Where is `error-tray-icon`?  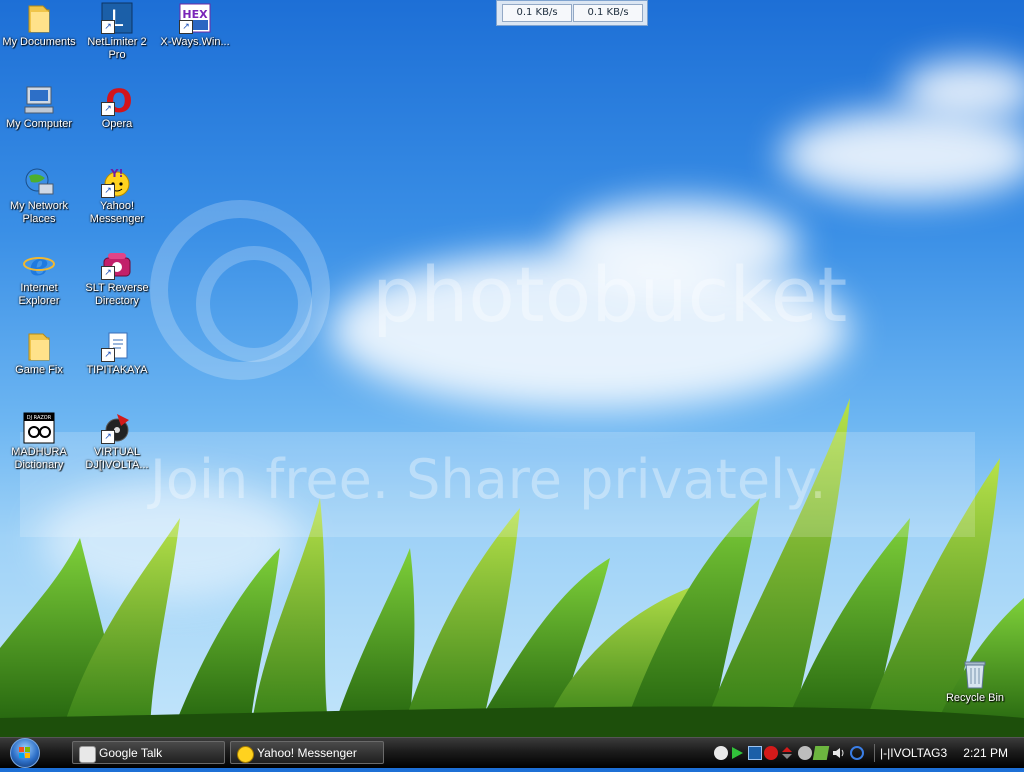 error-tray-icon is located at coordinates (771, 753).